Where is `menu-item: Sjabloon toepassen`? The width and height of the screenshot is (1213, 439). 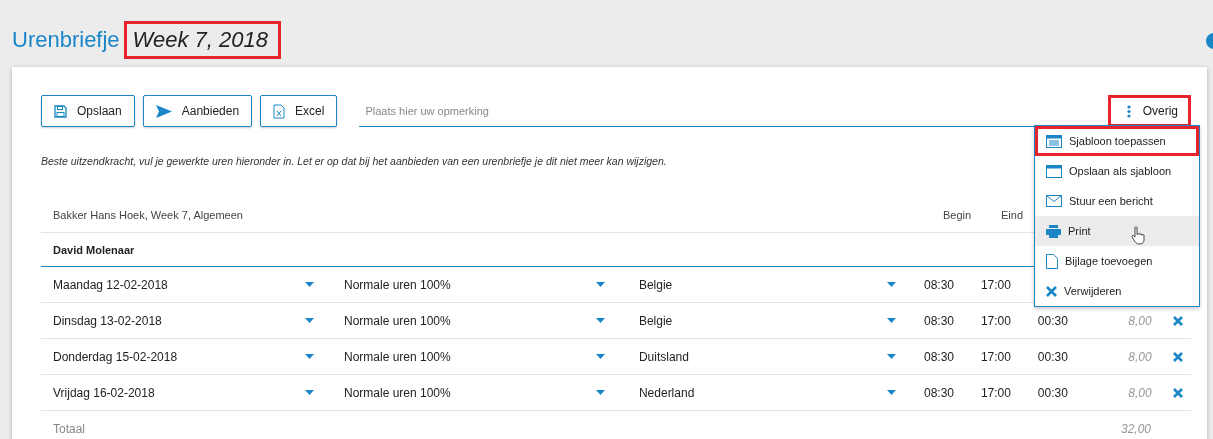
menu-item: Sjabloon toepassen is located at coordinates (1117, 141).